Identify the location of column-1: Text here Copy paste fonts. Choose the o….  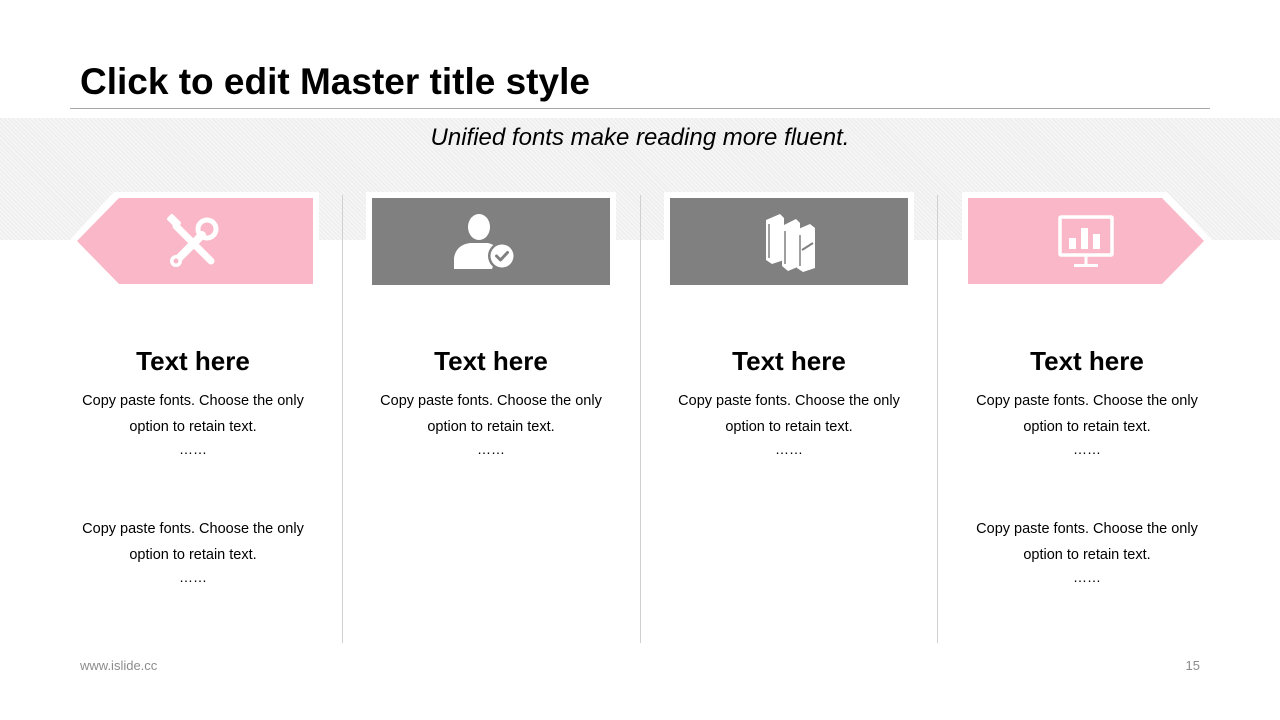
(193, 463).